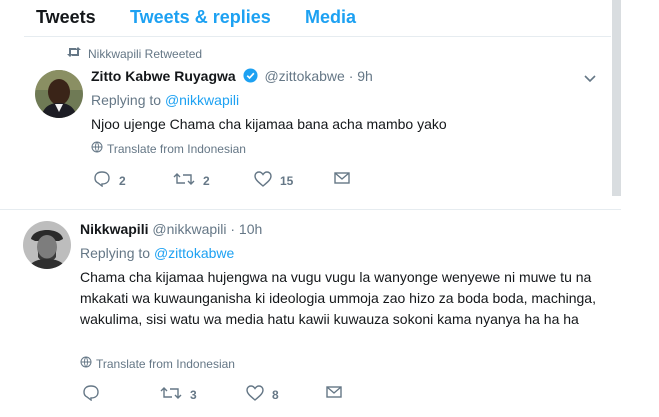 This screenshot has width=659, height=417. Describe the element at coordinates (206, 180) in the screenshot. I see `retweet-count: 2` at that location.